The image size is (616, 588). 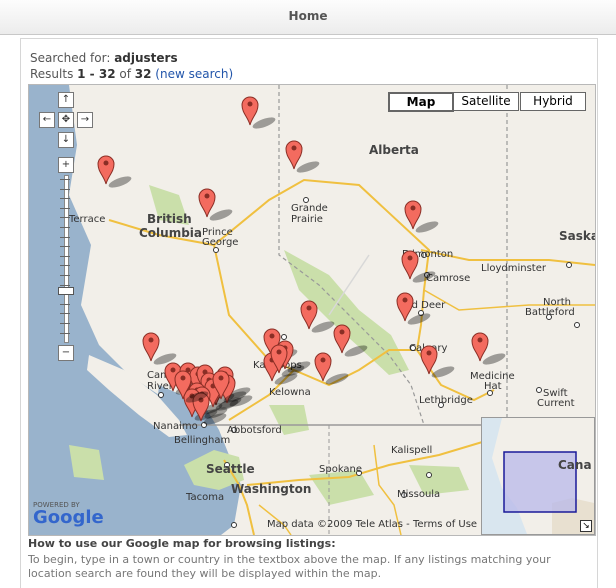 What do you see at coordinates (538, 476) in the screenshot?
I see `overview-map: Cana ↘` at bounding box center [538, 476].